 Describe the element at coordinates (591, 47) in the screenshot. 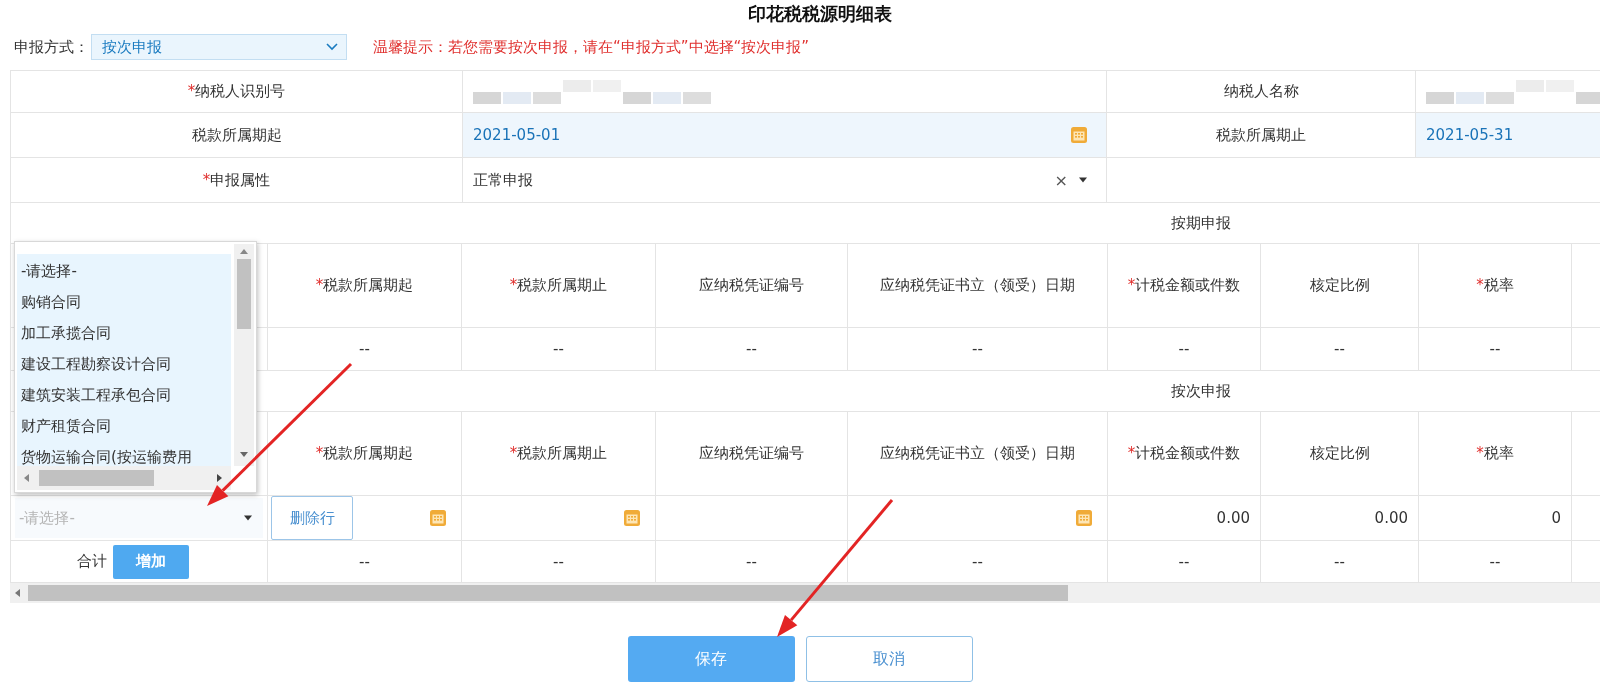

I see `hint-text: 温馨提示：若您需要按次申报，请在“申报方式”中选择“按次申报”` at that location.